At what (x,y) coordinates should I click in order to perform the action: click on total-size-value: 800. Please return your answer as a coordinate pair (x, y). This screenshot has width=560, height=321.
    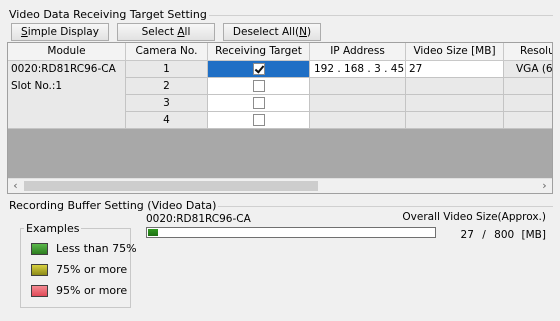
    Looking at the image, I should click on (504, 235).